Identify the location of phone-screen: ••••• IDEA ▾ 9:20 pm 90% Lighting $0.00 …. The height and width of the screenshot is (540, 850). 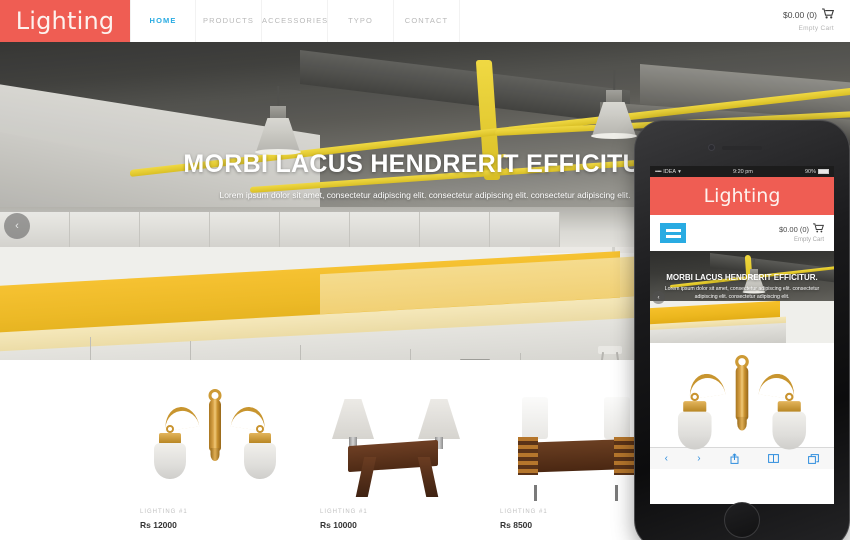
(742, 335).